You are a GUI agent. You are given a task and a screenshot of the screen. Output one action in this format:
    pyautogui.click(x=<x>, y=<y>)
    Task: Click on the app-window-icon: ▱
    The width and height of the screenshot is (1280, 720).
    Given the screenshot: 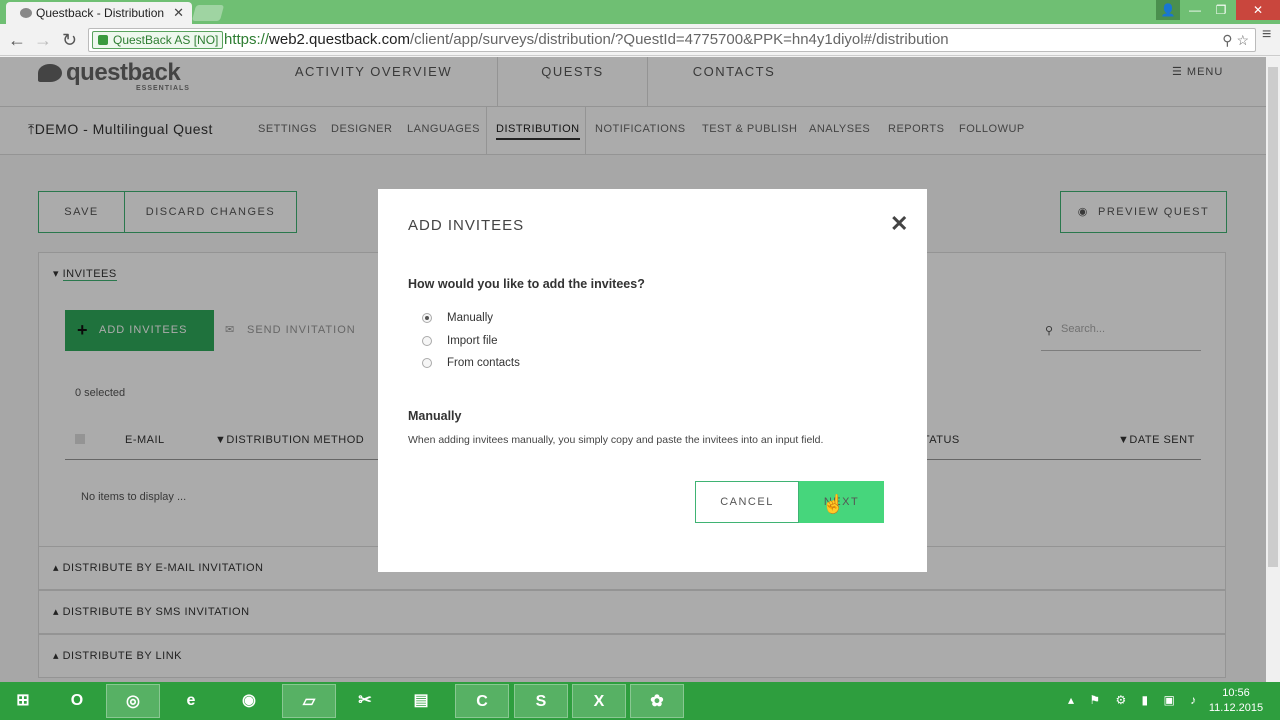 What is the action you would take?
    pyautogui.click(x=309, y=701)
    